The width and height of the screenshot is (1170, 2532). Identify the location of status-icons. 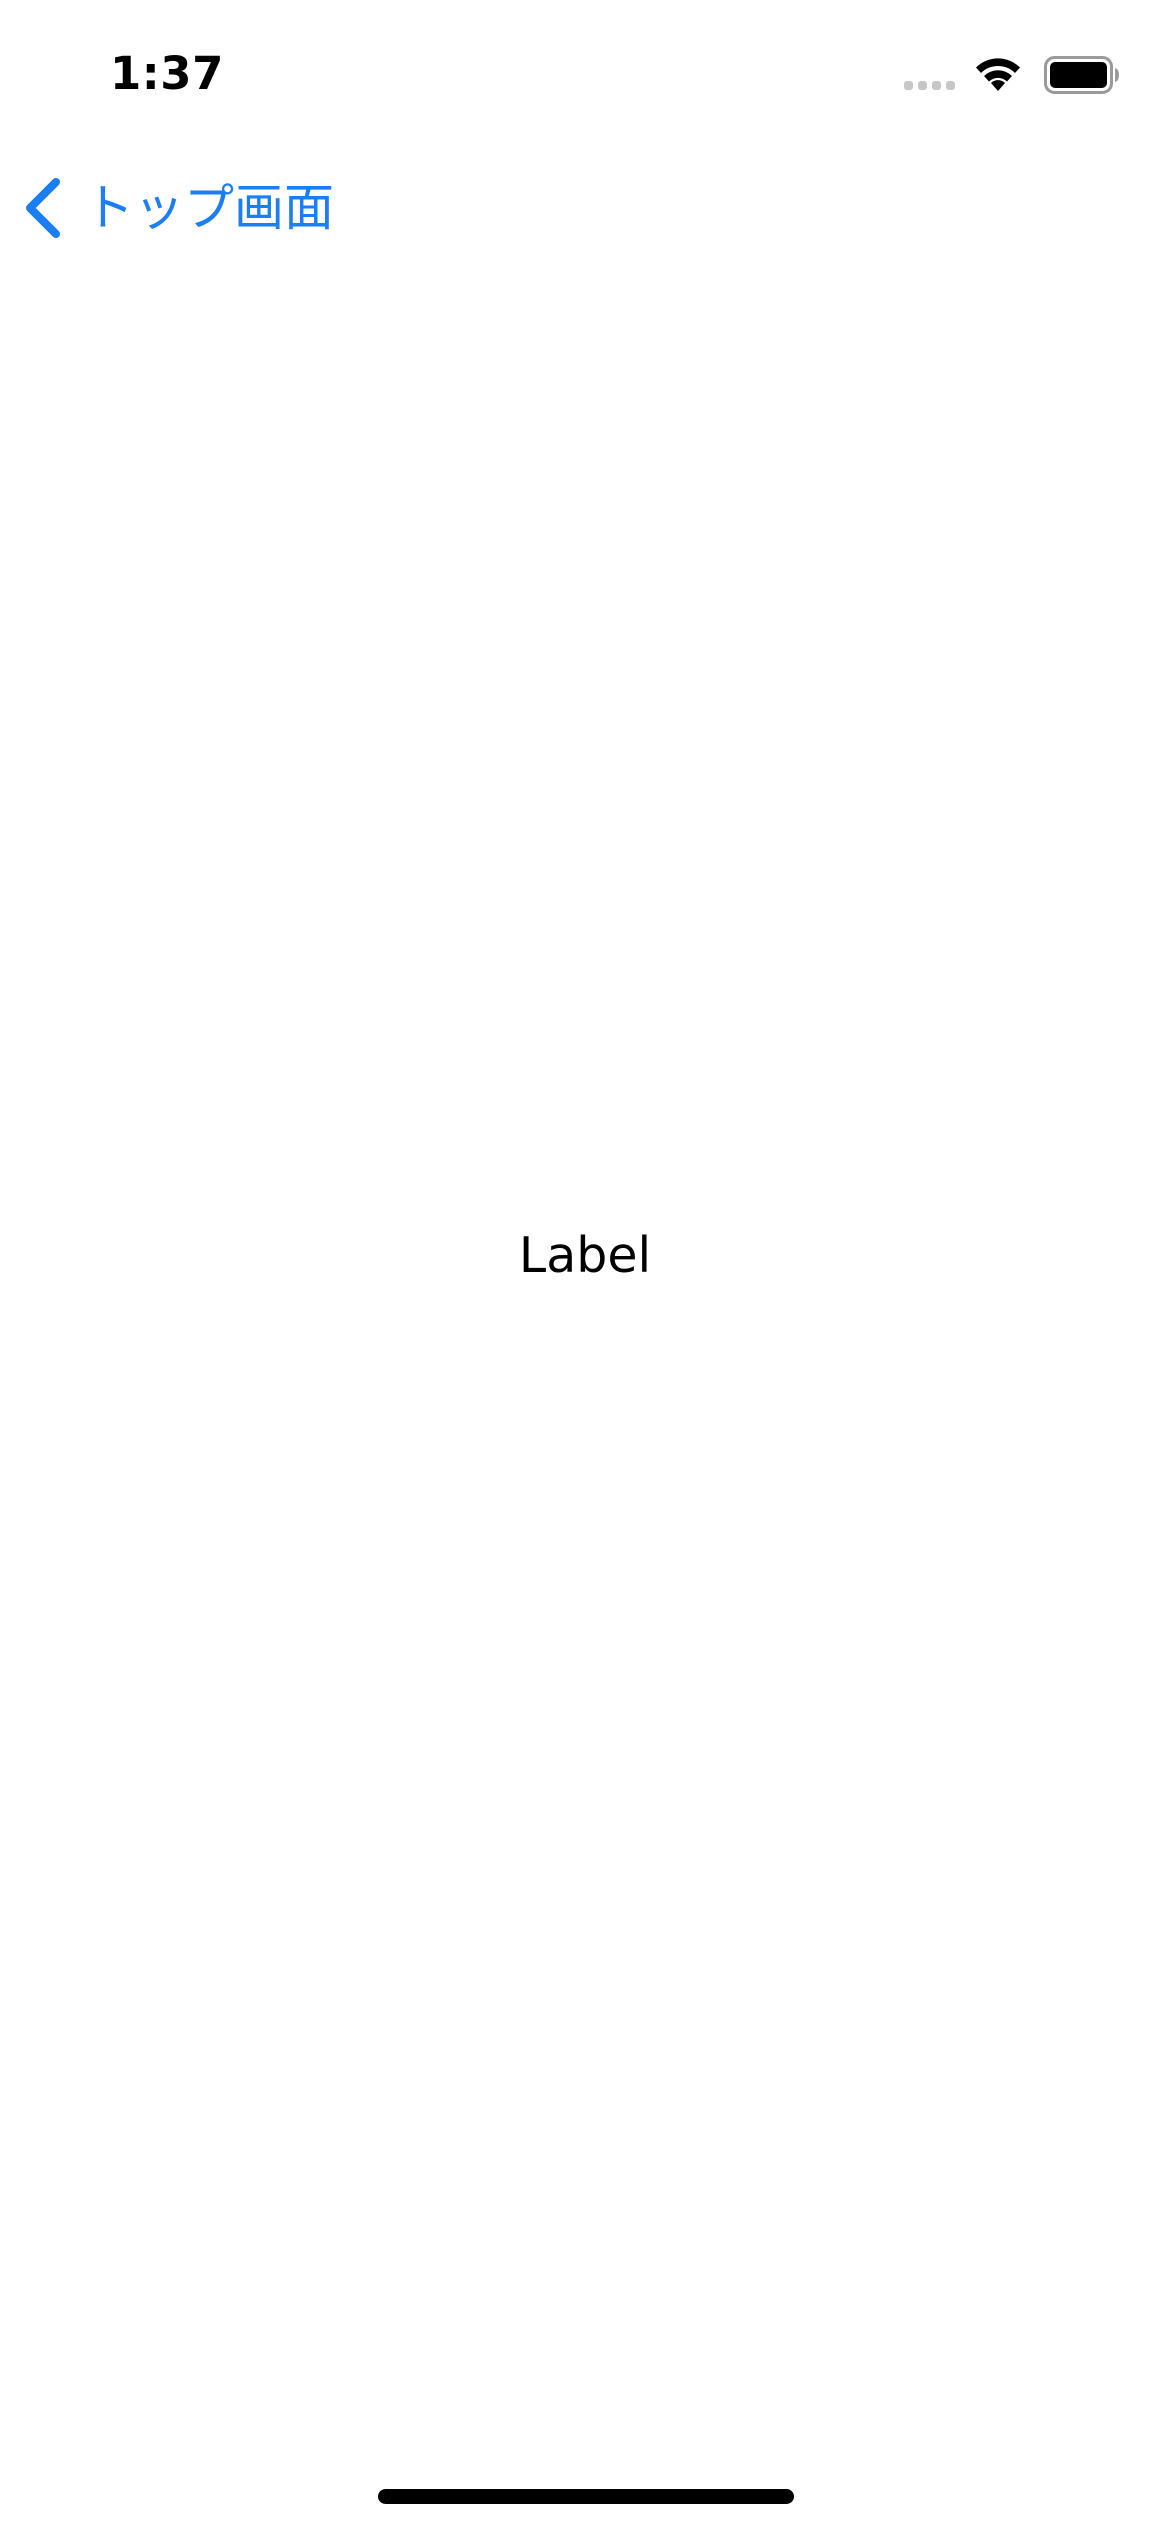
(1012, 75).